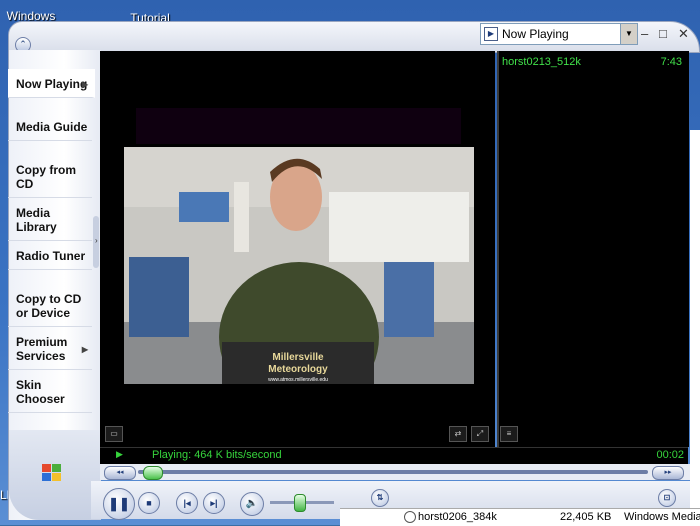  Describe the element at coordinates (119, 454) in the screenshot. I see `playing-indicator-icon: ▶` at that location.